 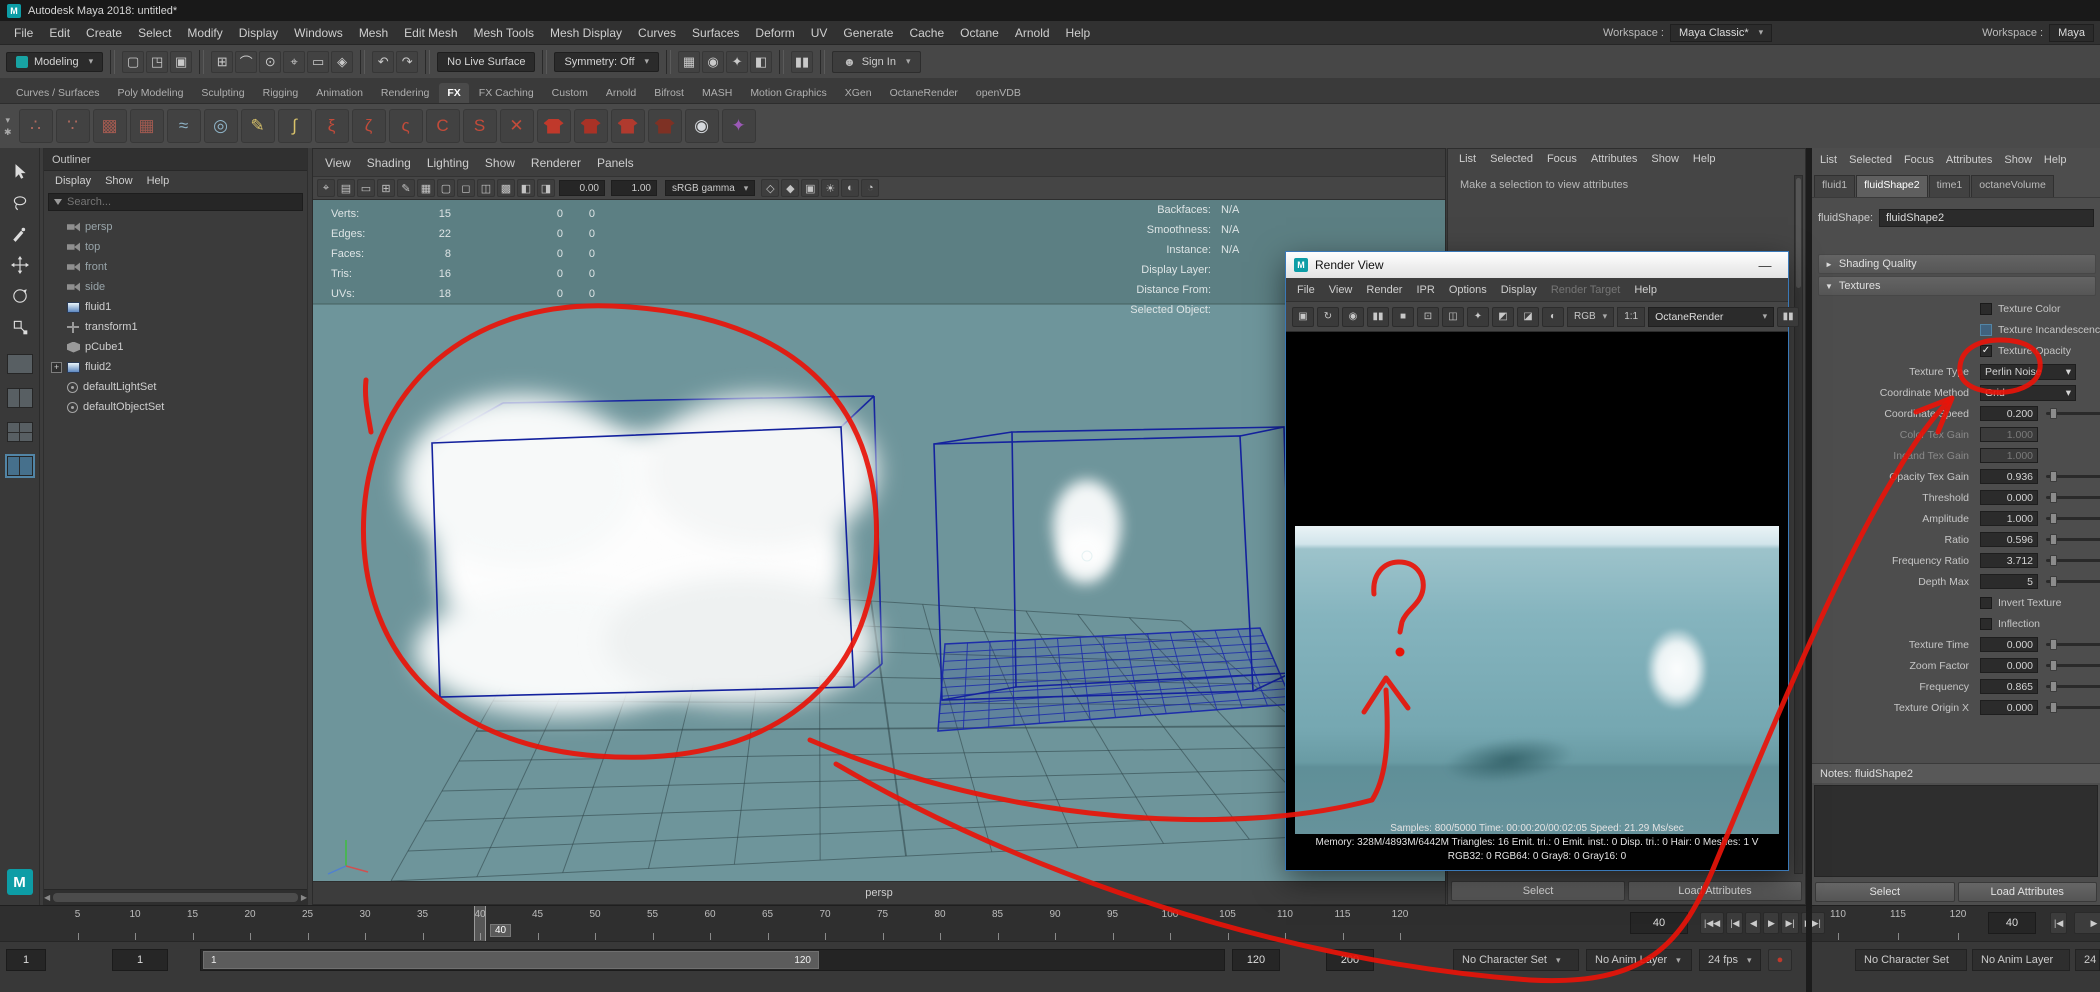 I want to click on textured-mode-icon: ▣, so click(x=810, y=188).